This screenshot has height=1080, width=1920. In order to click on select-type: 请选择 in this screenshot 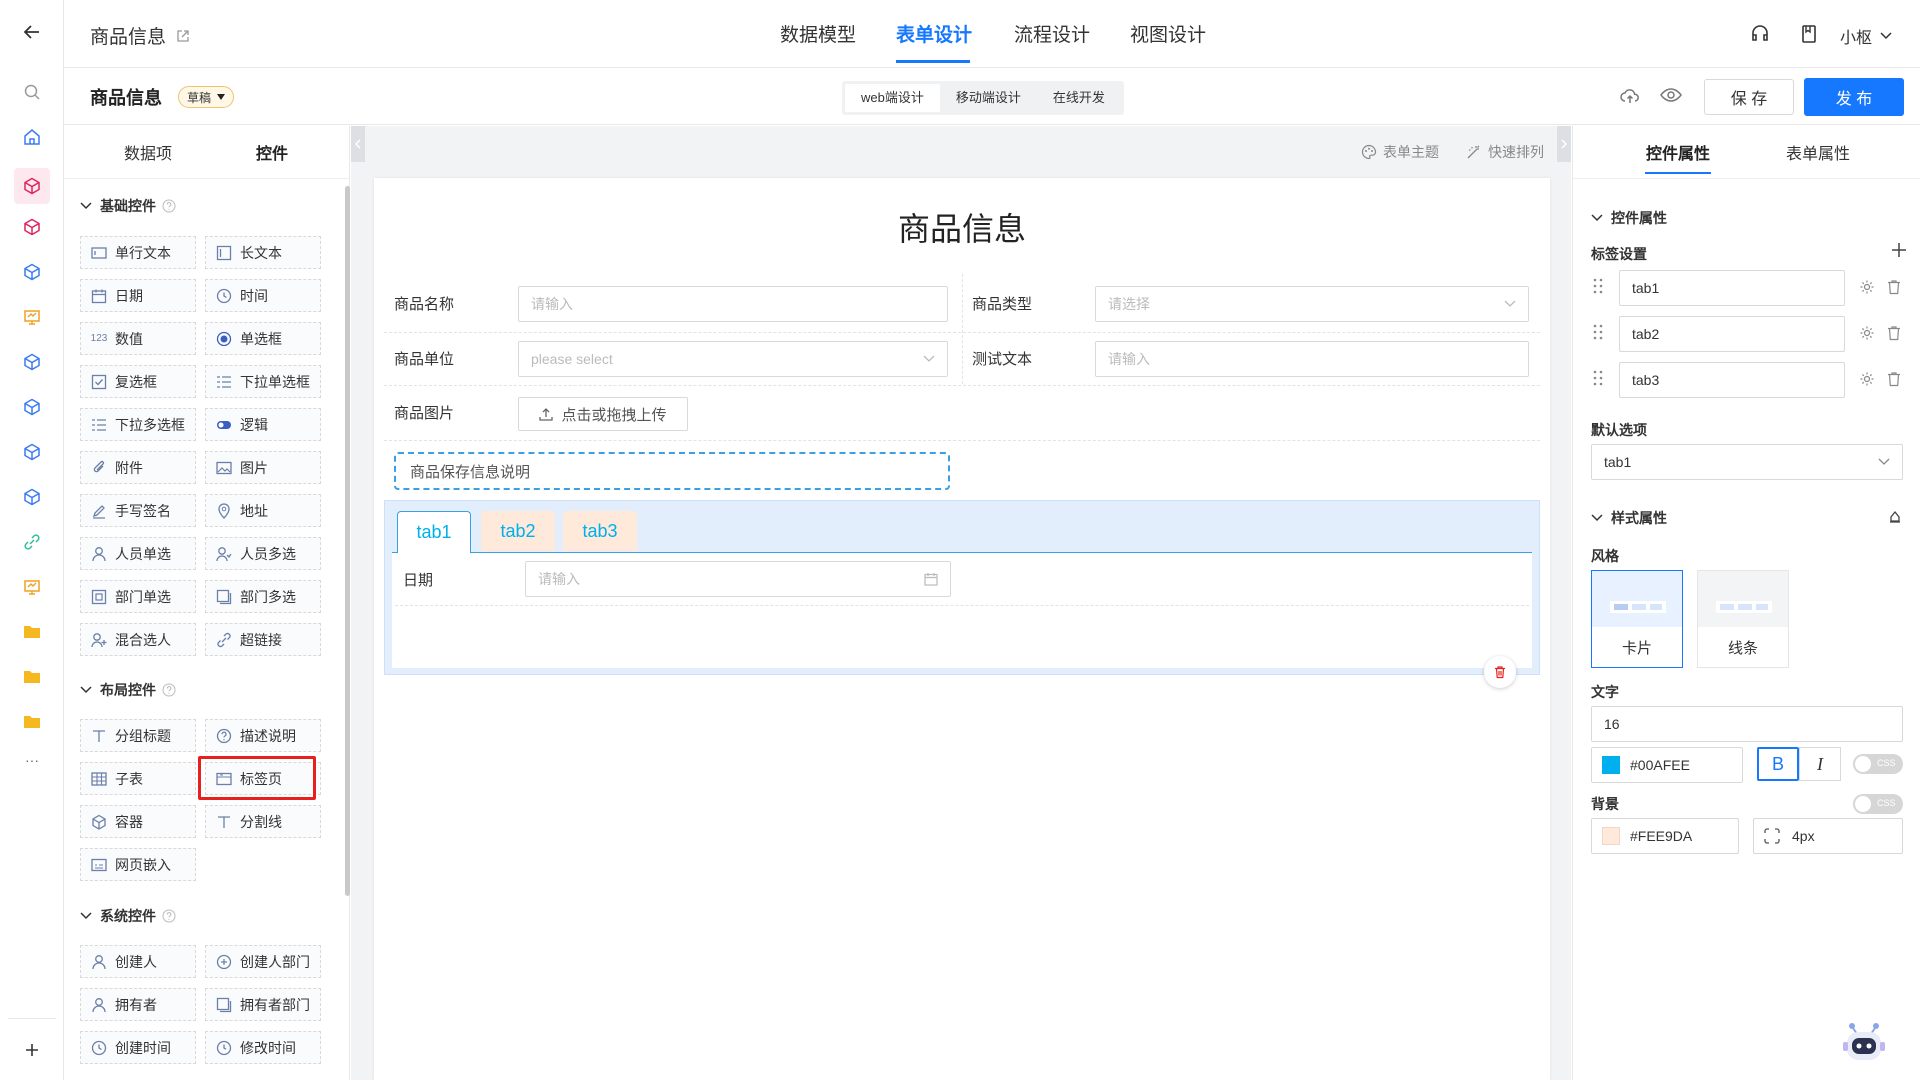, I will do `click(1312, 304)`.